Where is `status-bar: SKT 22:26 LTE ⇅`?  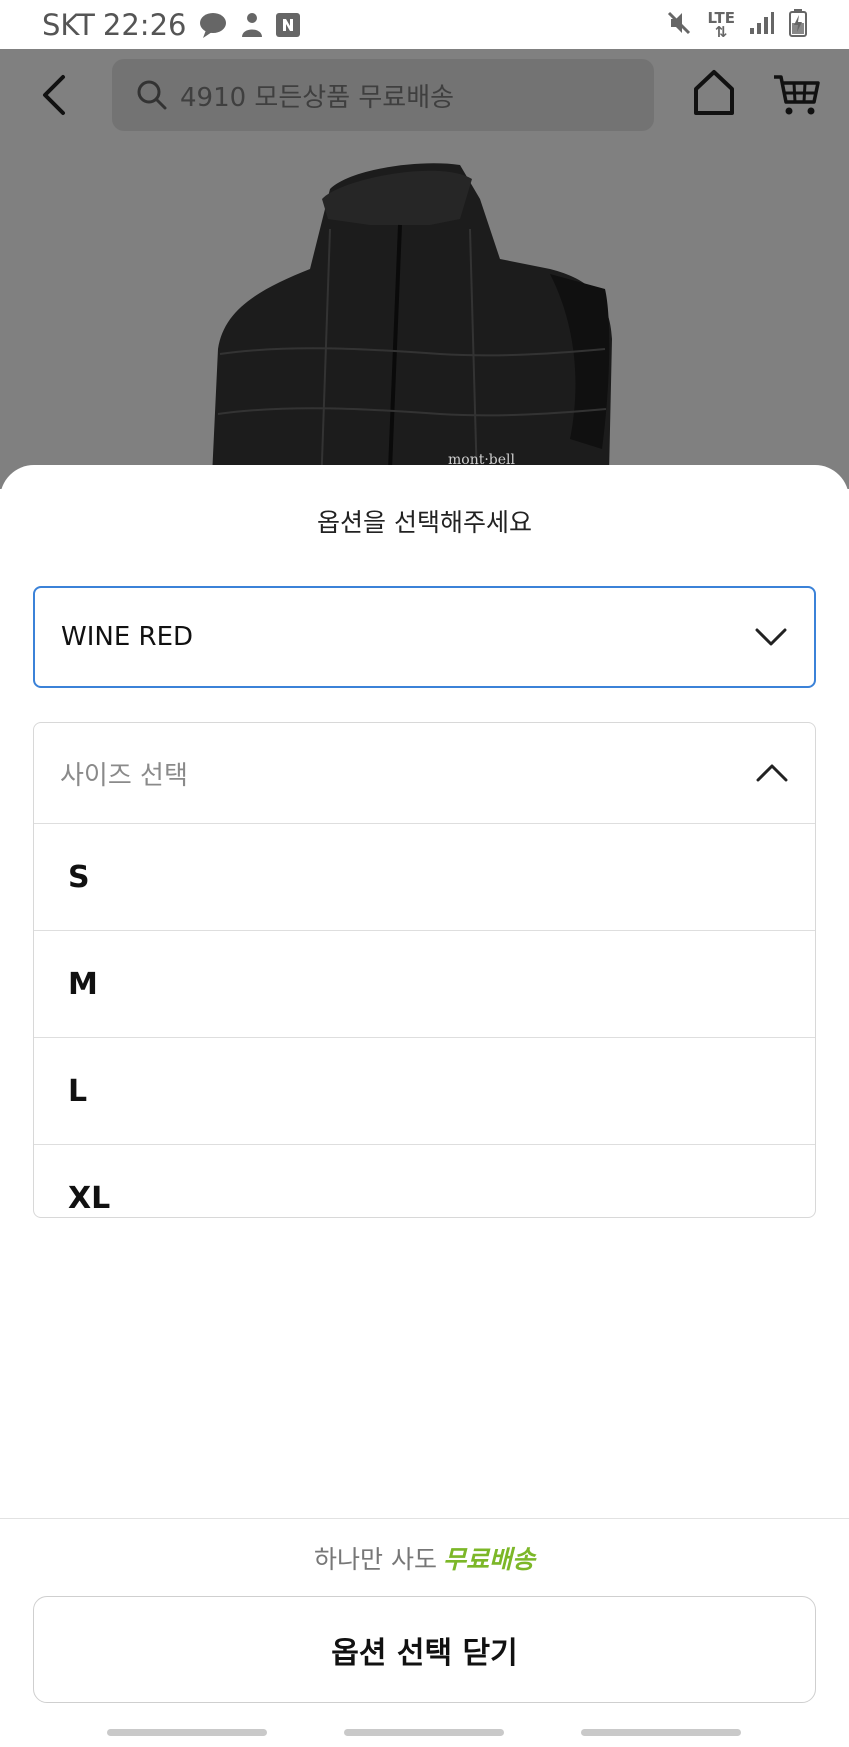 status-bar: SKT 22:26 LTE ⇅ is located at coordinates (424, 24).